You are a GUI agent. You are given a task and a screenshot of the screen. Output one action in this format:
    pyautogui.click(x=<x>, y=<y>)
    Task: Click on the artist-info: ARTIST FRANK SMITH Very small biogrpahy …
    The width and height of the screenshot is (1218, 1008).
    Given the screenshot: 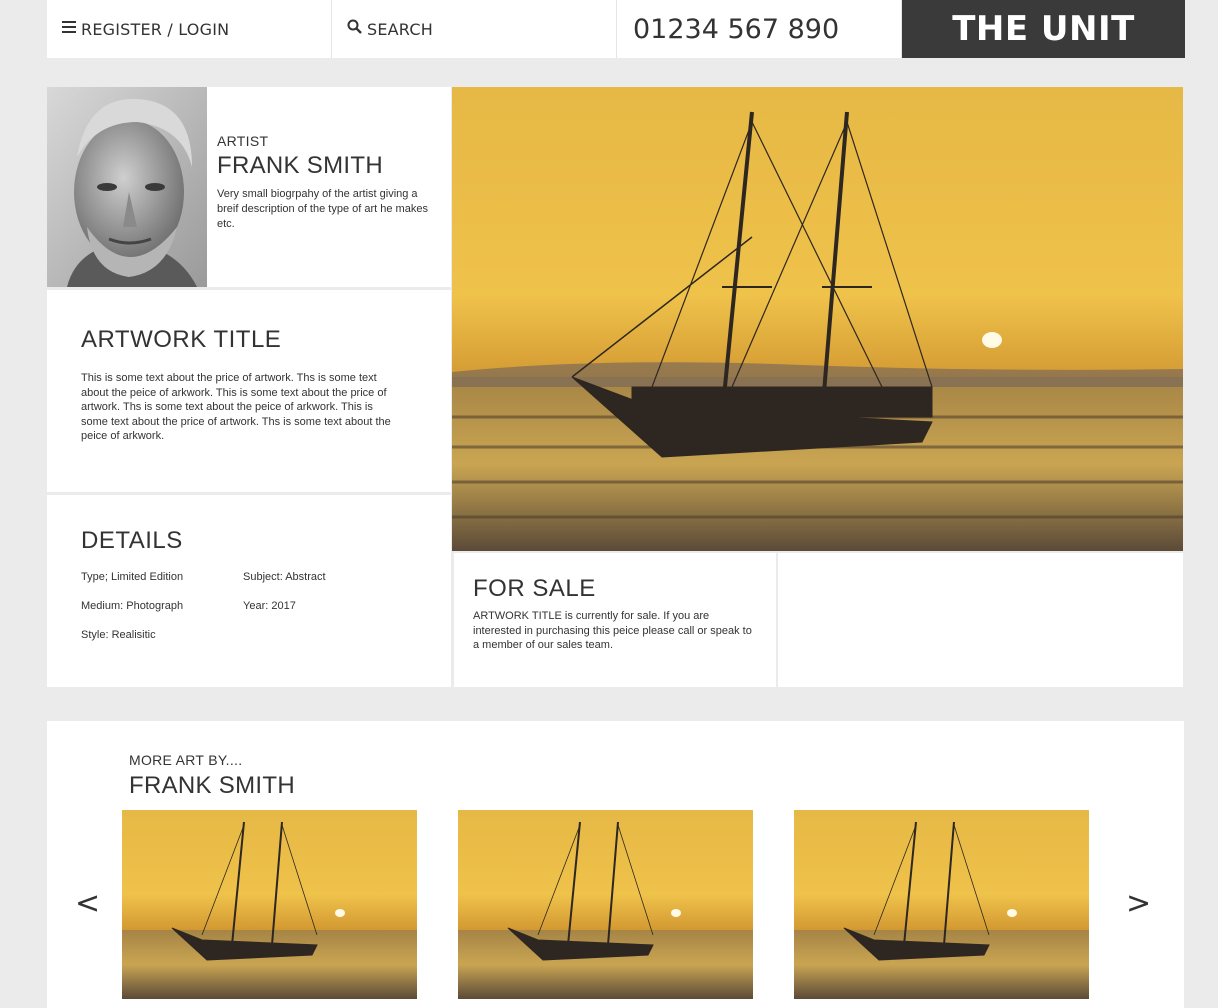 What is the action you would take?
    pyautogui.click(x=329, y=187)
    